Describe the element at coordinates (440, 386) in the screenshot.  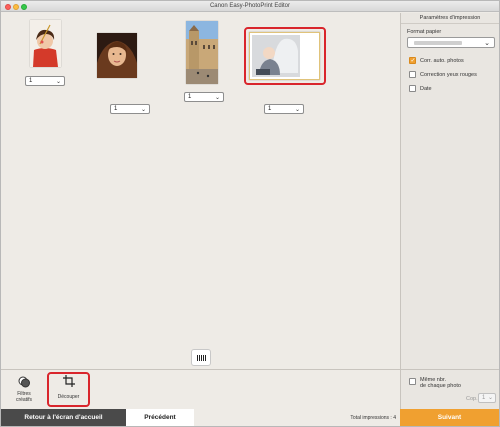
I see `same-quantity-label-line2: de chaque photo` at that location.